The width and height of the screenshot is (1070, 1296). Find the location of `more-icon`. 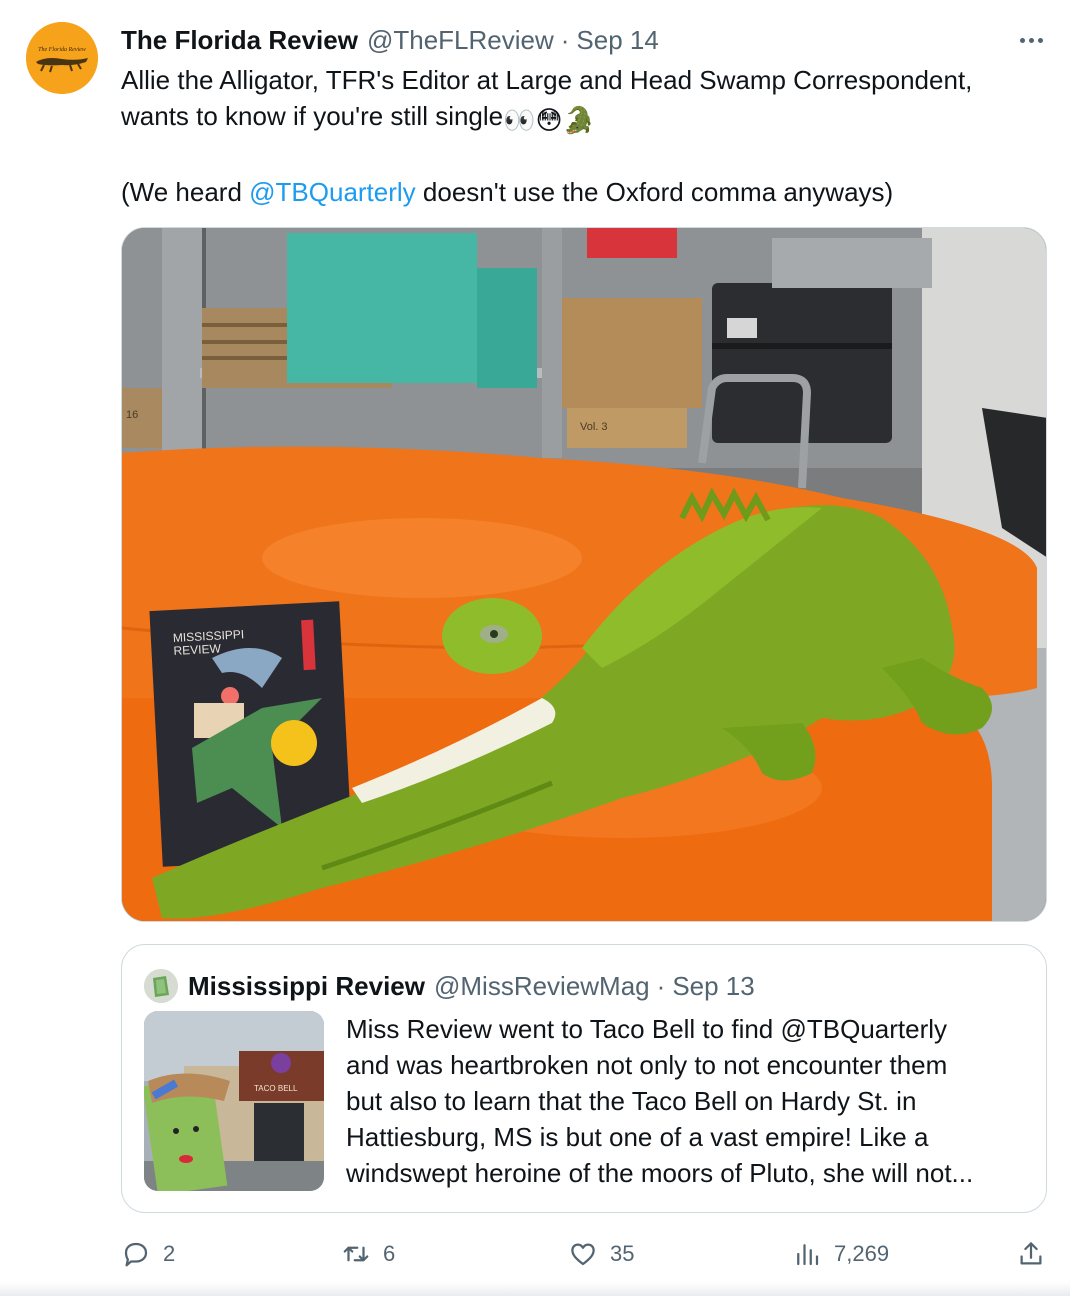

more-icon is located at coordinates (1031, 40).